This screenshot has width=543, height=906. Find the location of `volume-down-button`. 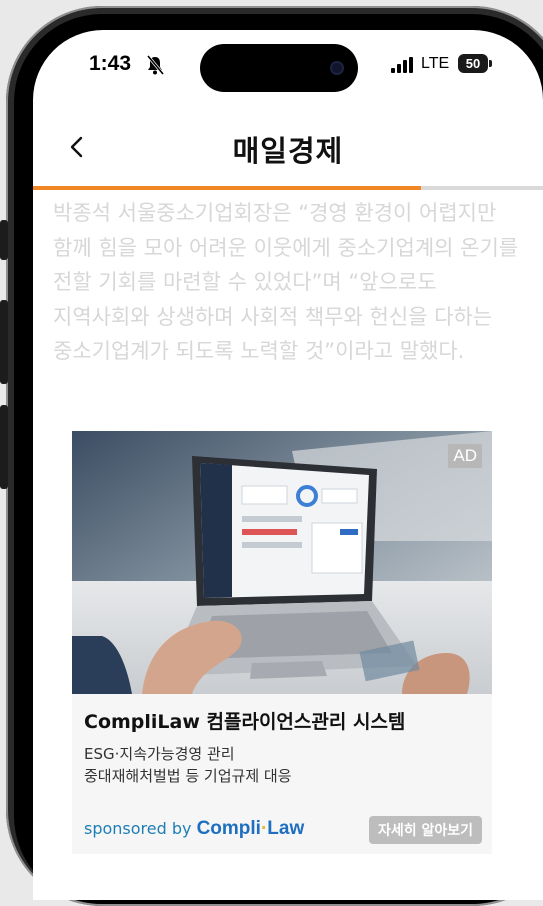

volume-down-button is located at coordinates (4, 447).